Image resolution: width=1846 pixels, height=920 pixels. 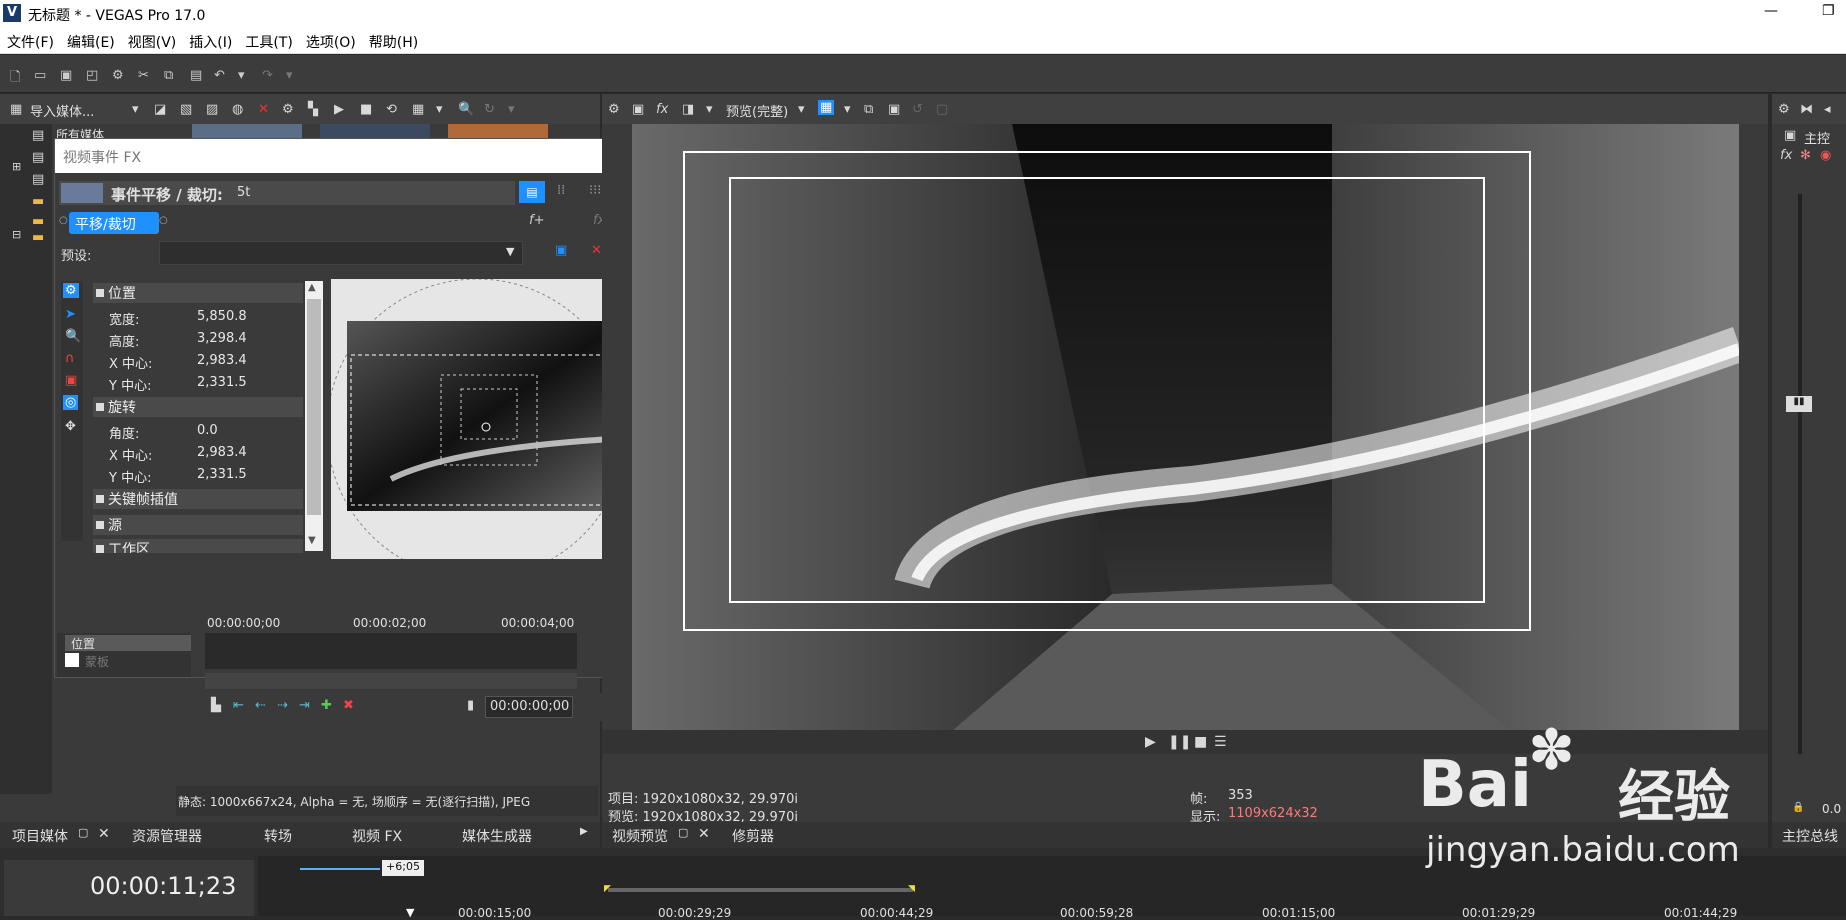 What do you see at coordinates (640, 836) in the screenshot?
I see `tab-video-preview: 视频预览` at bounding box center [640, 836].